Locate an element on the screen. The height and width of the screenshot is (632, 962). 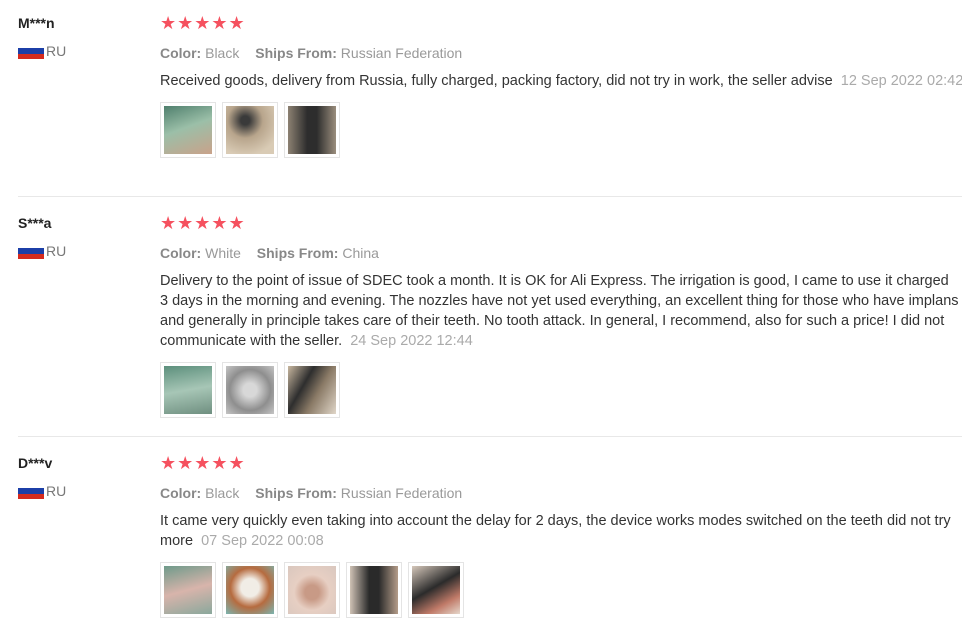
reviewer-info: M***n RU is located at coordinates (83, 37).